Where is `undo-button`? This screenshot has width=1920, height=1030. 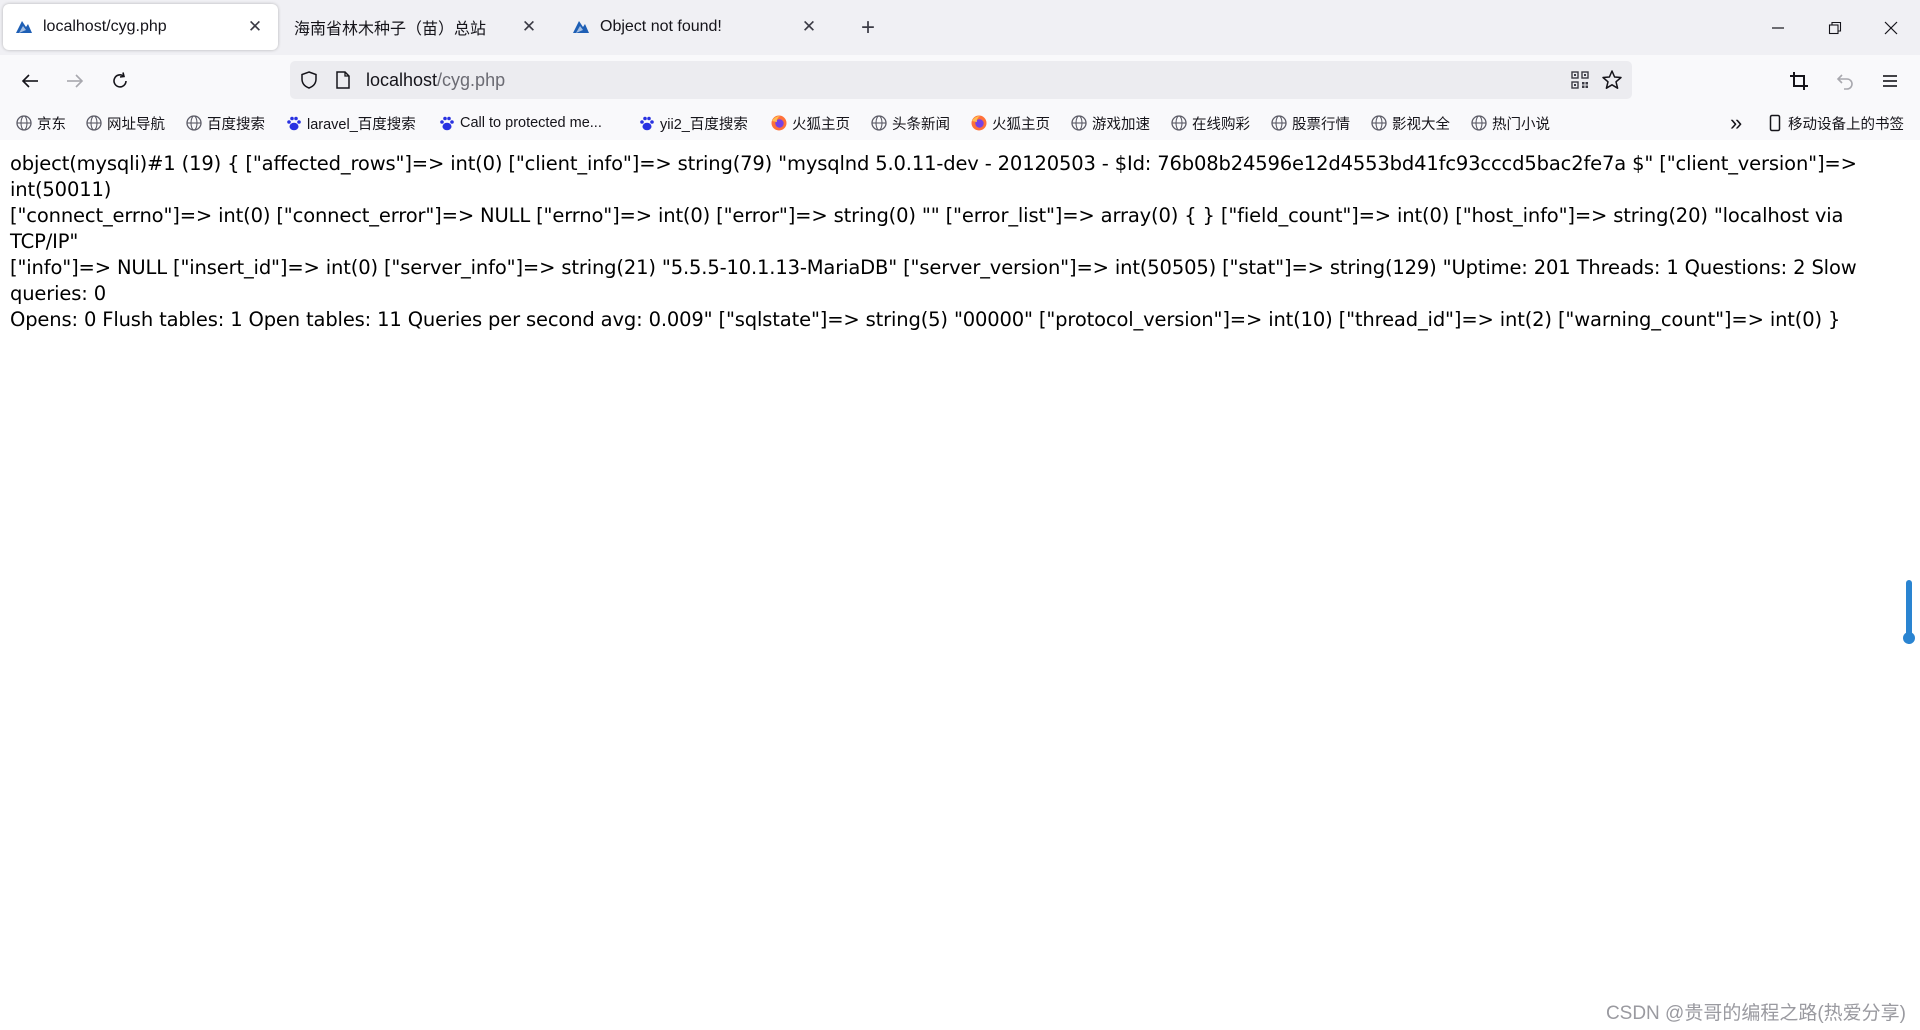 undo-button is located at coordinates (1845, 81).